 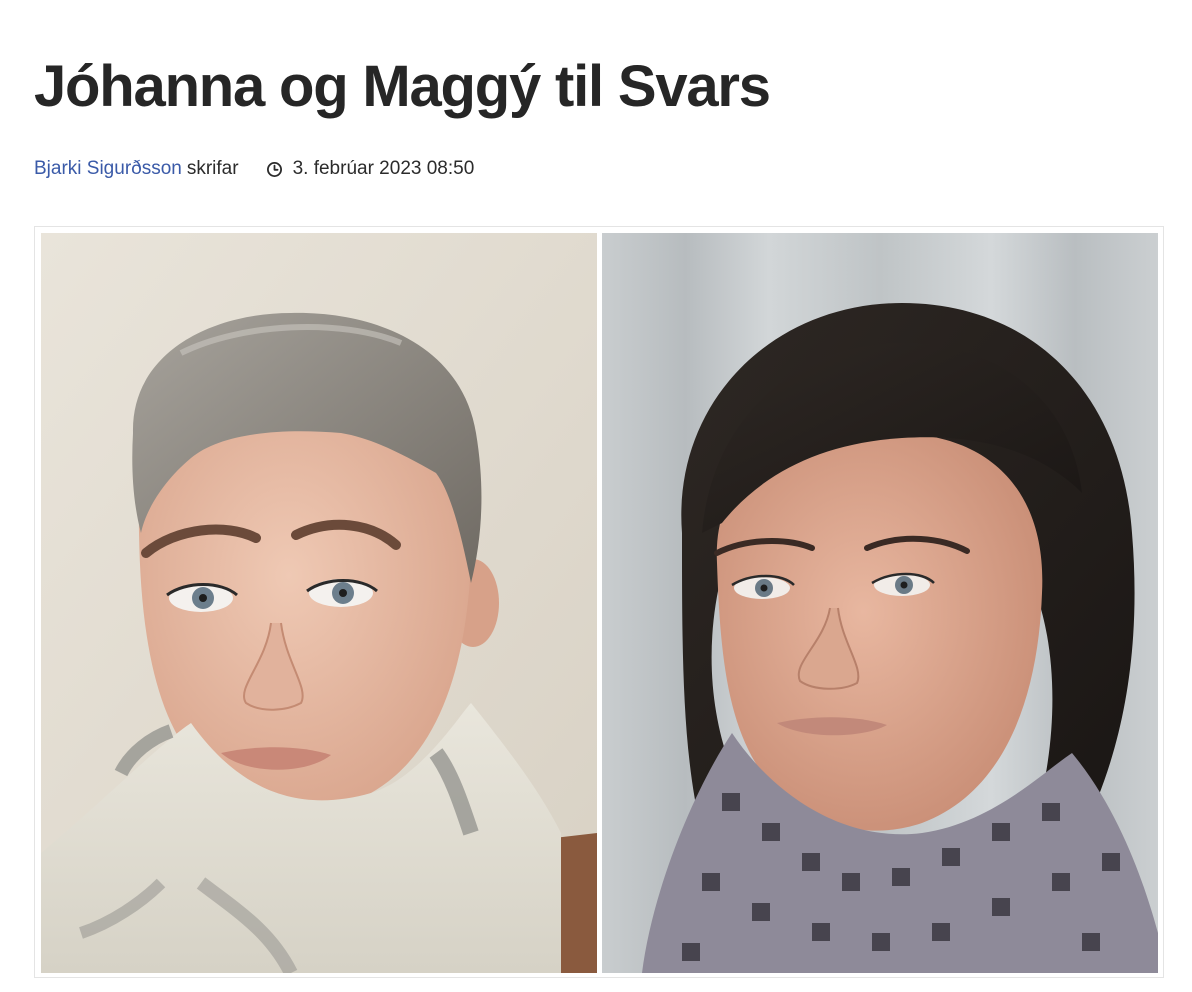 I want to click on article-headline: Jóhanna og Maggý til Svars, so click(x=402, y=86).